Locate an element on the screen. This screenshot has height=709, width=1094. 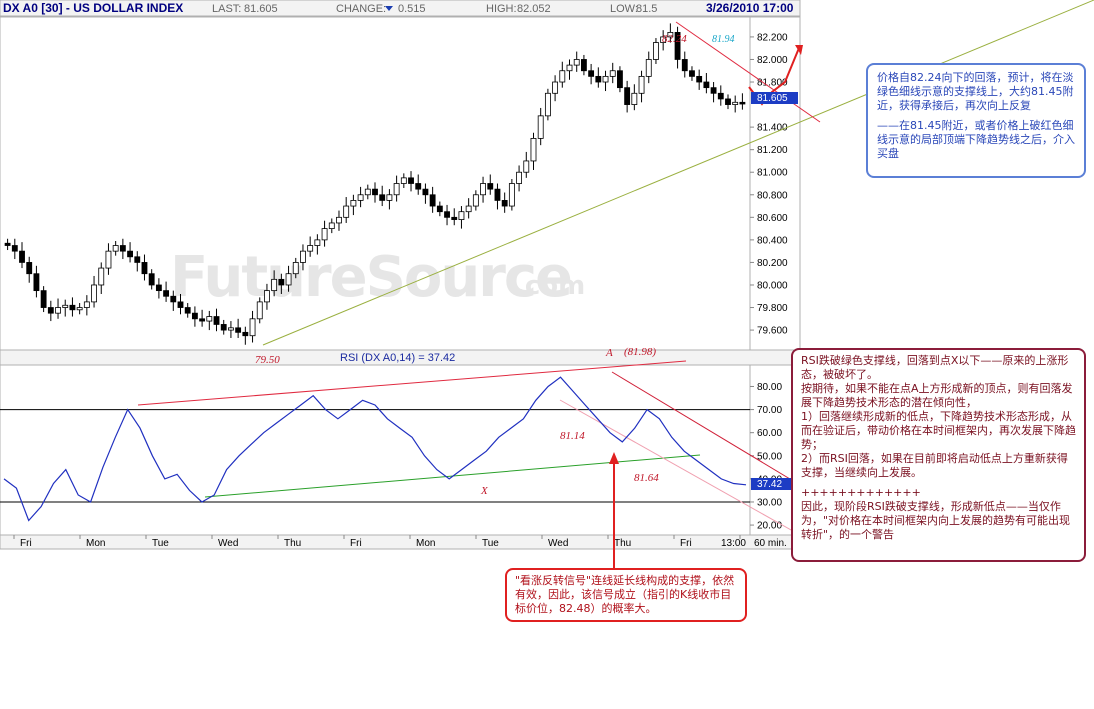
note-blue-para-2: ——在81.45附近，或者价格上破红色细线示意的局部顶端下降趋势线之后，介入买盘 is located at coordinates (976, 139).